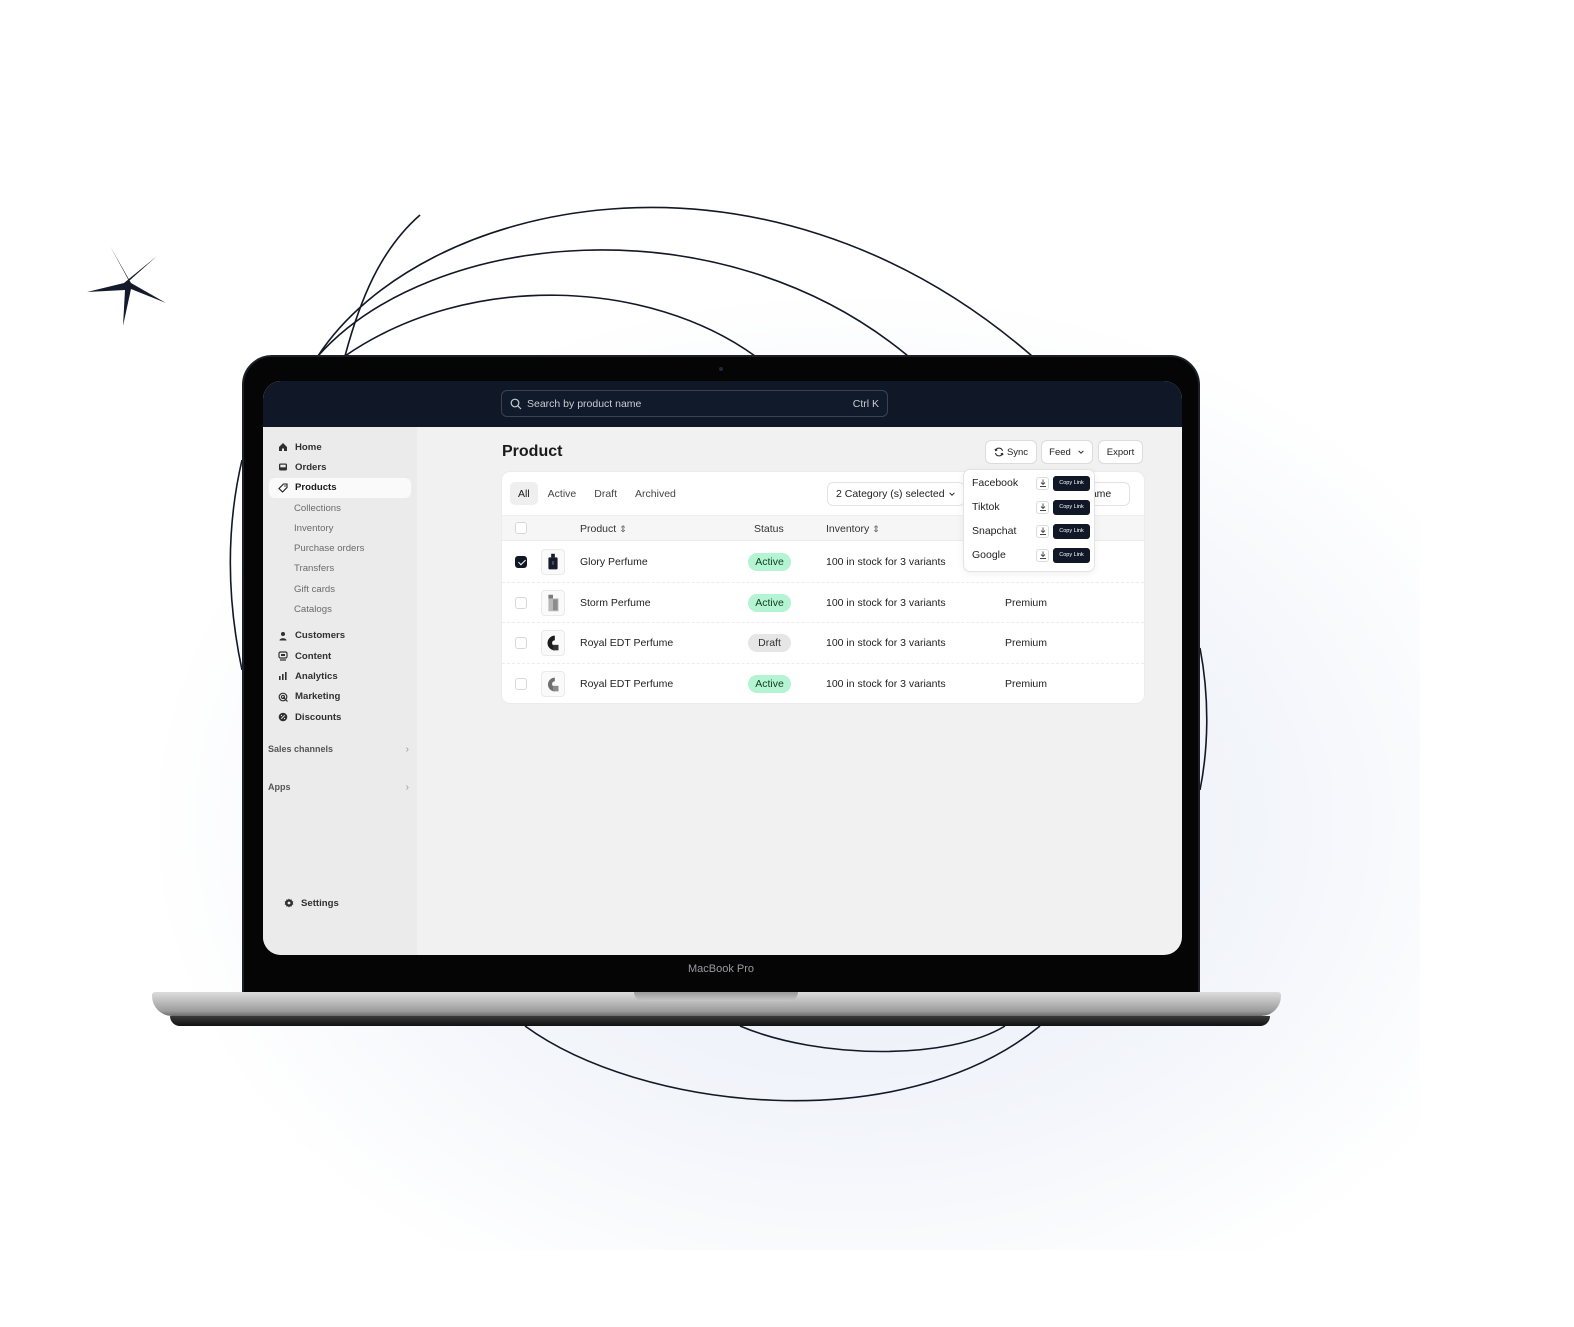  What do you see at coordinates (282, 676) in the screenshot?
I see `bar-chart-icon` at bounding box center [282, 676].